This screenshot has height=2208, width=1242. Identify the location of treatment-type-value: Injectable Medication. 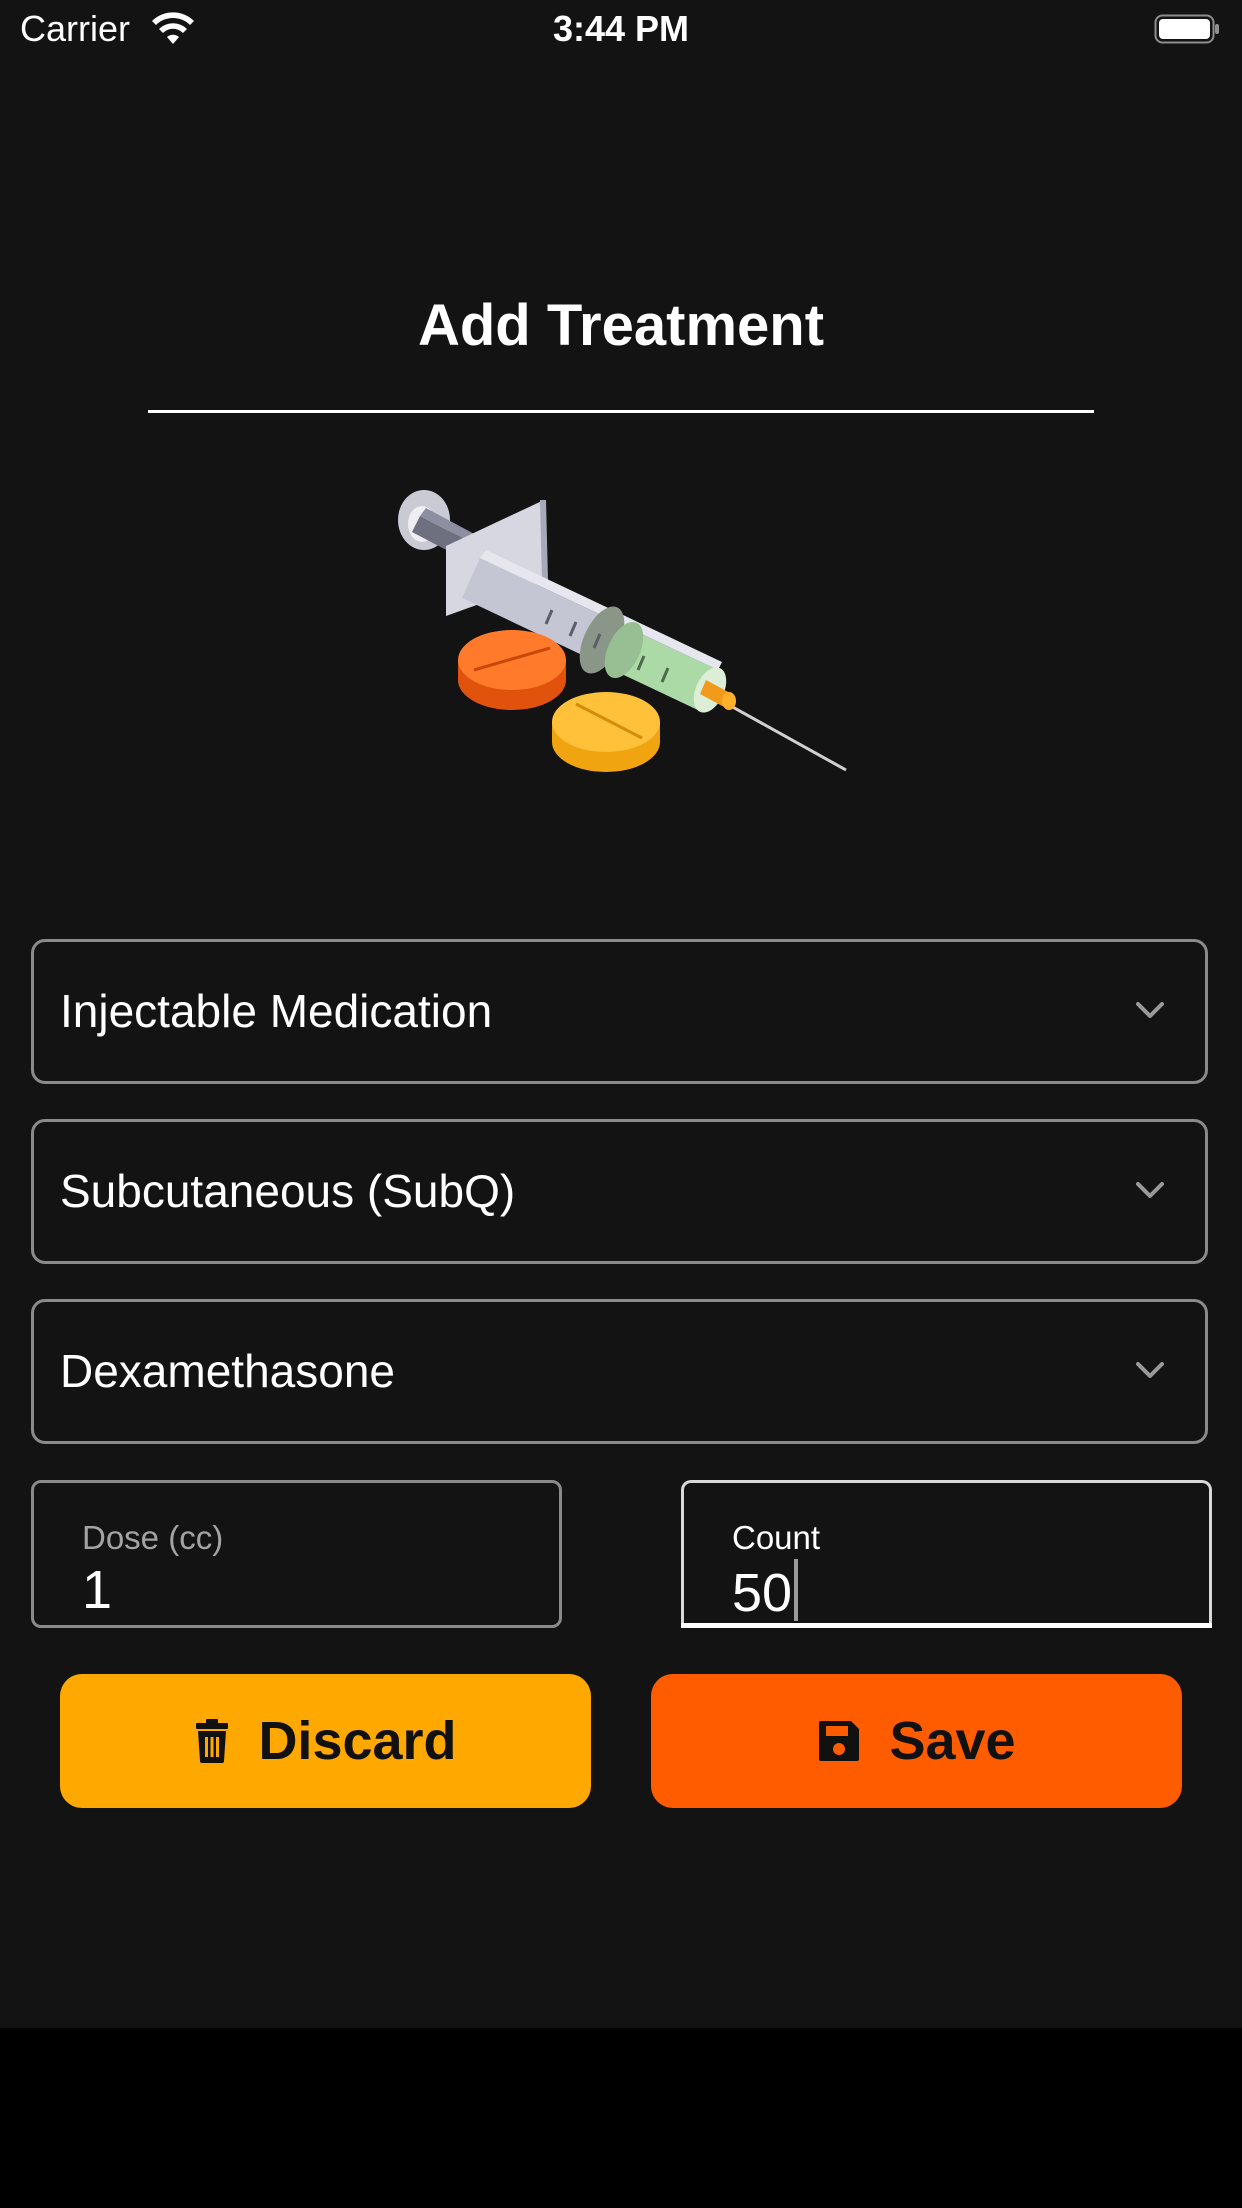
(276, 1011).